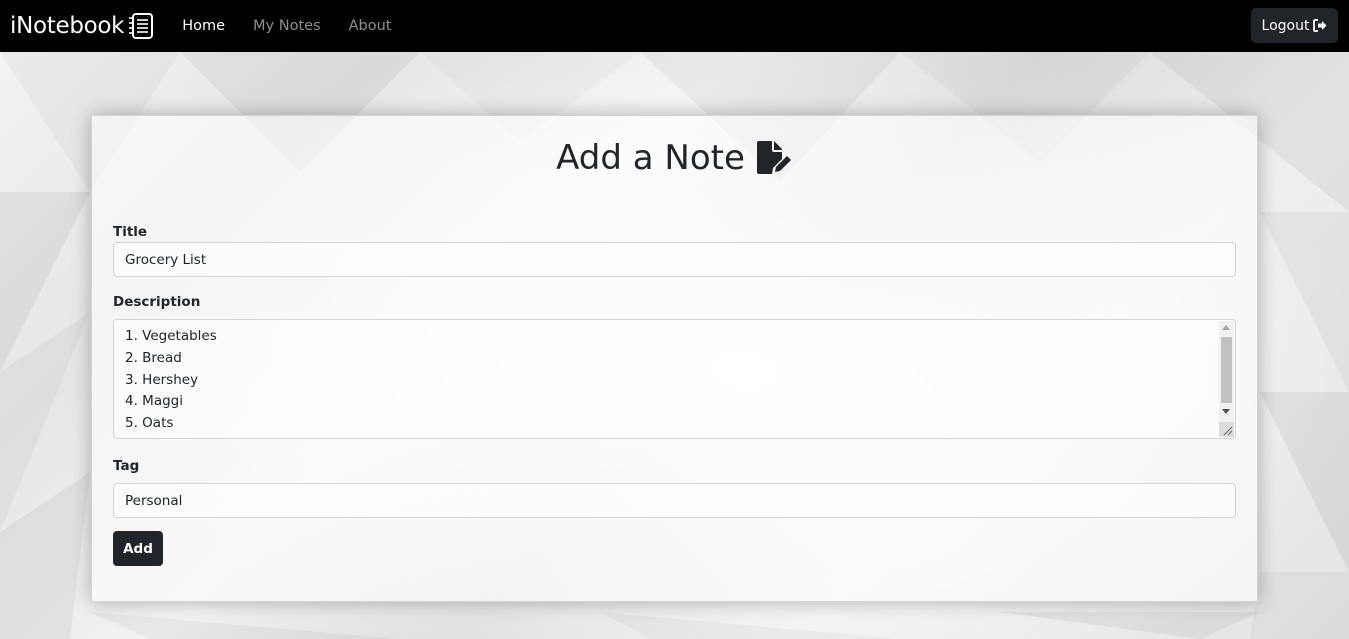  Describe the element at coordinates (130, 232) in the screenshot. I see `title-label: Title` at that location.